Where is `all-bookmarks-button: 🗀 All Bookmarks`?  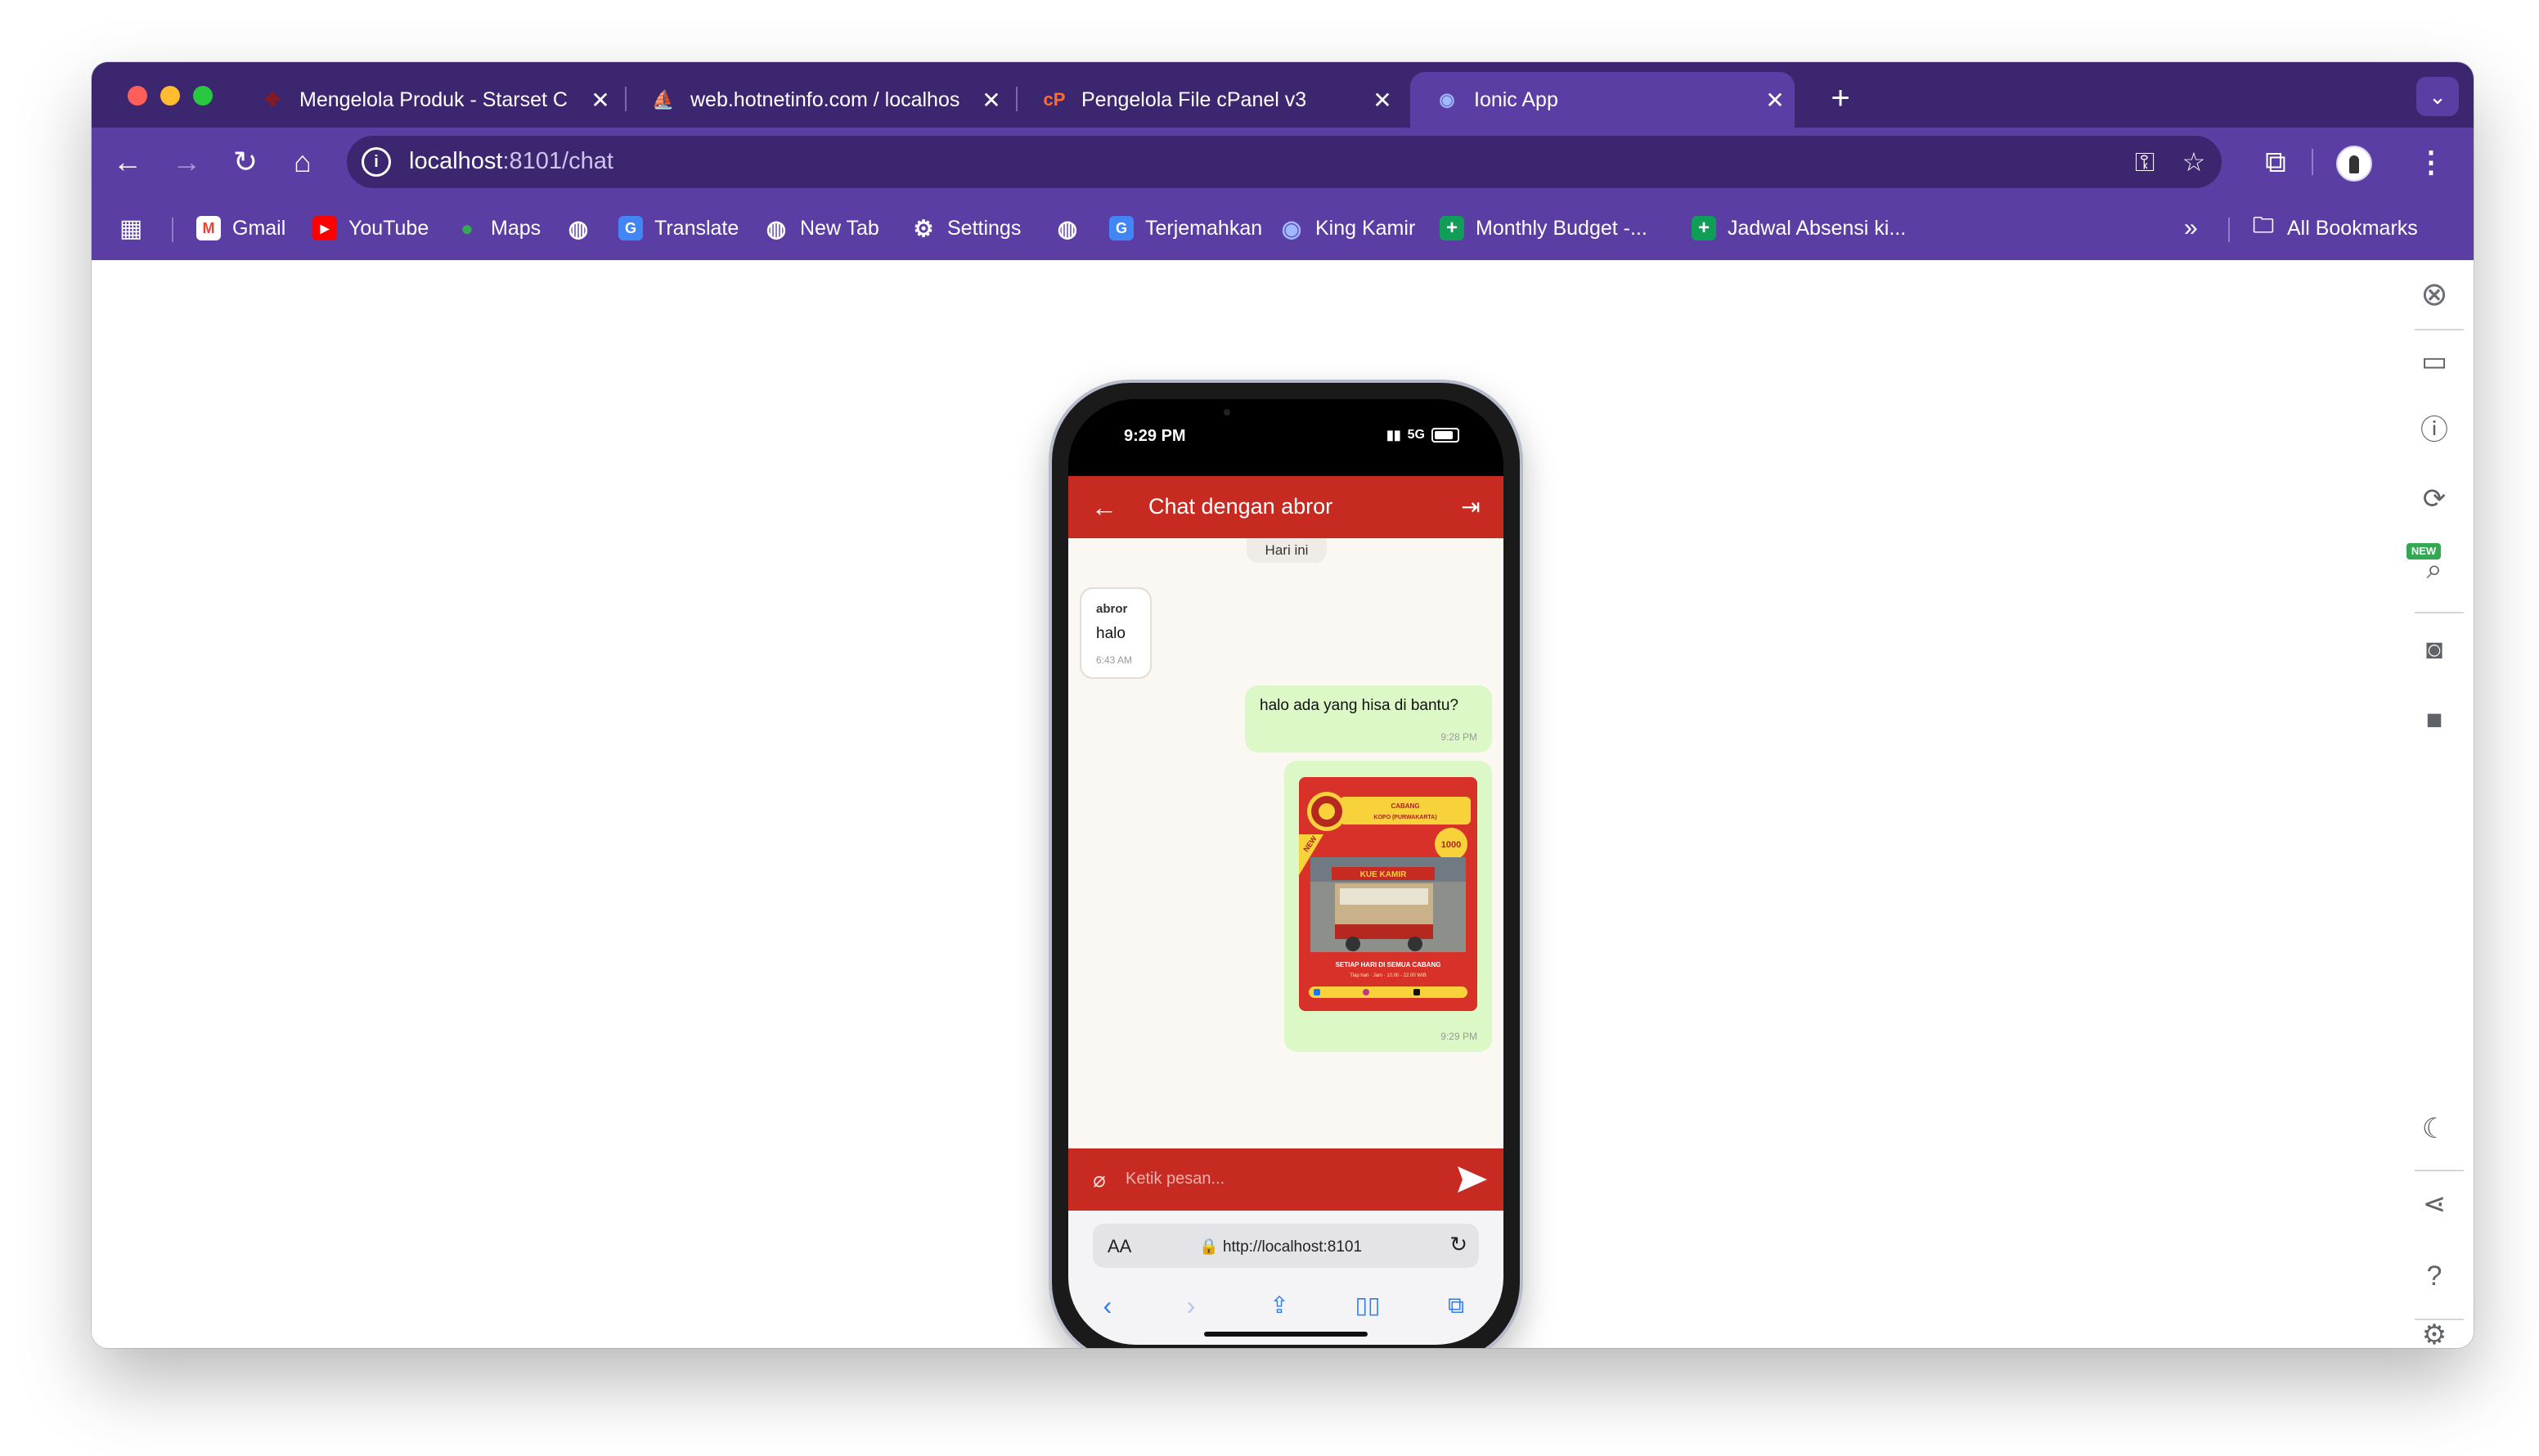
all-bookmarks-button: 🗀 All Bookmarks is located at coordinates (2334, 228).